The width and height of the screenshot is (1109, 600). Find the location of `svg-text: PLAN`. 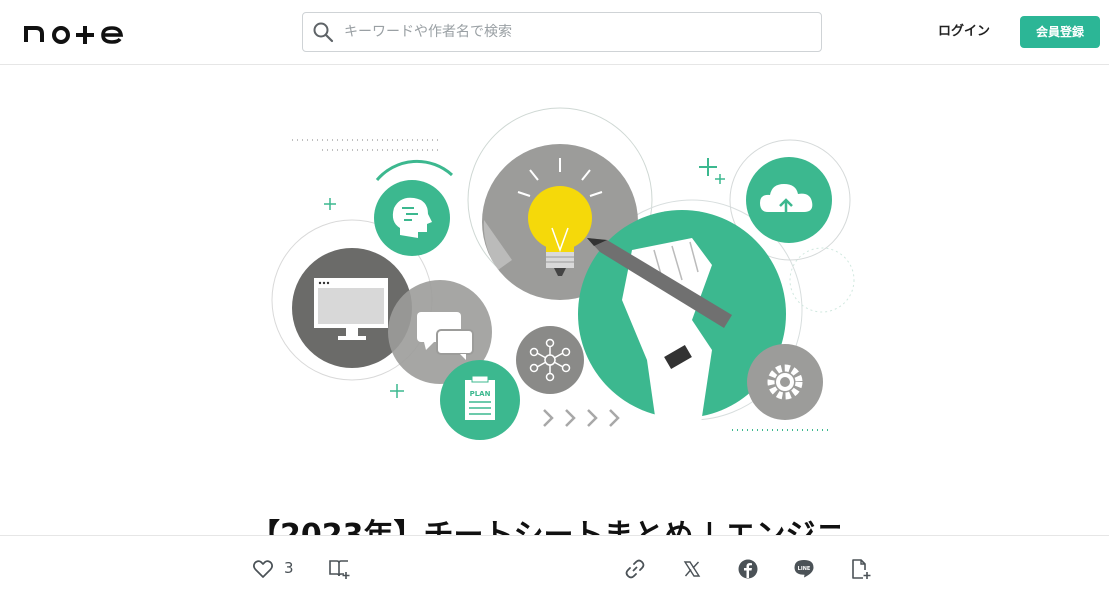

svg-text: PLAN is located at coordinates (480, 394).